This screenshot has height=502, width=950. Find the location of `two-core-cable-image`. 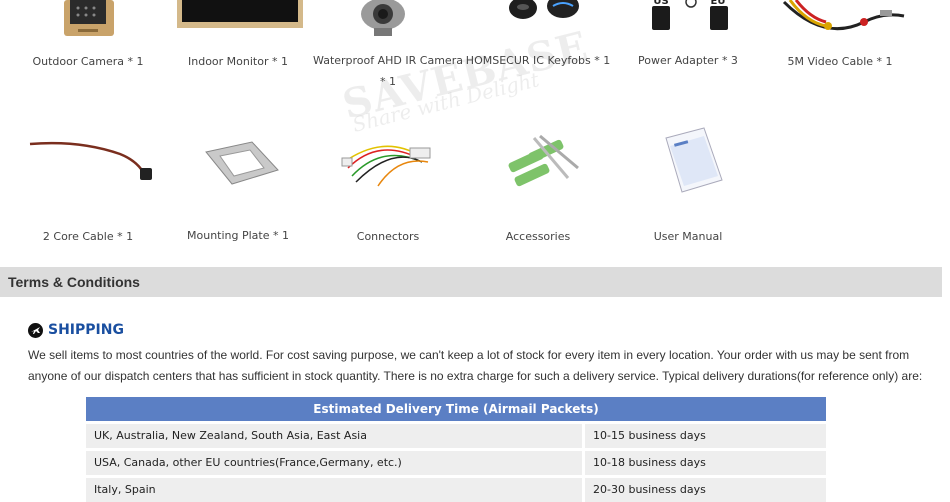

two-core-cable-image is located at coordinates (90, 160).